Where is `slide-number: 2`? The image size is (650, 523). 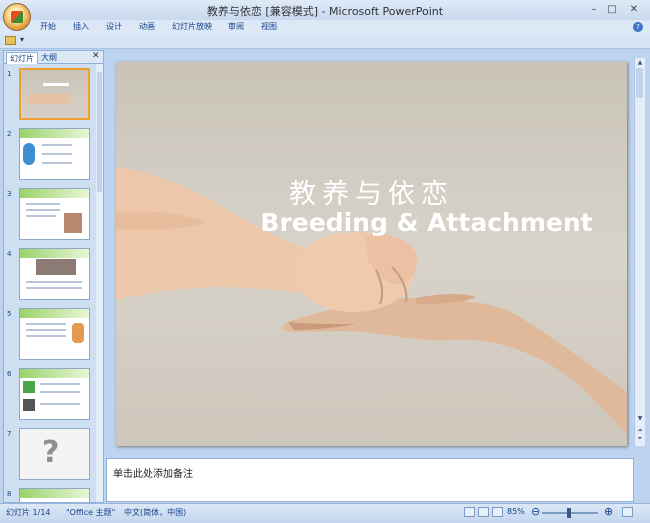
slide-number: 2 is located at coordinates (9, 134).